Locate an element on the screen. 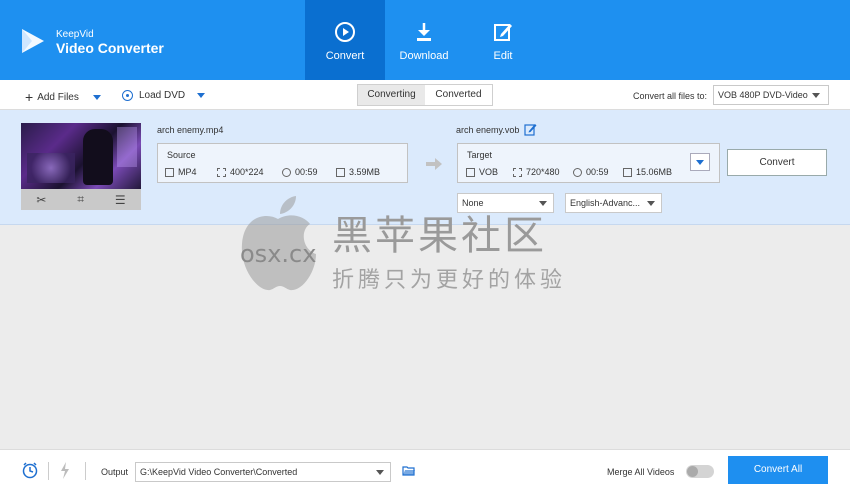 The width and height of the screenshot is (850, 492). open-folder-icon is located at coordinates (409, 471).